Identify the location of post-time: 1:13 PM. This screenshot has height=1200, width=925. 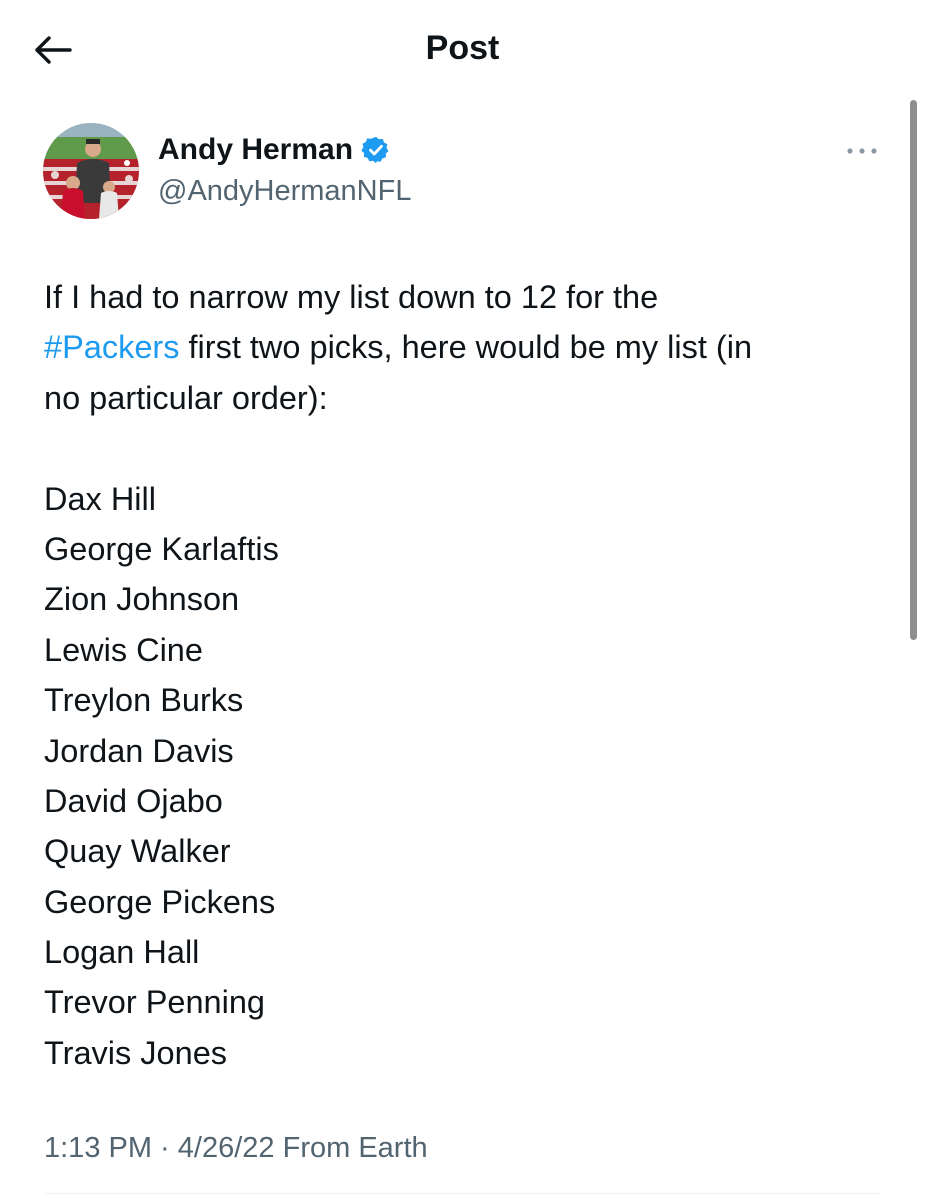
(98, 1148).